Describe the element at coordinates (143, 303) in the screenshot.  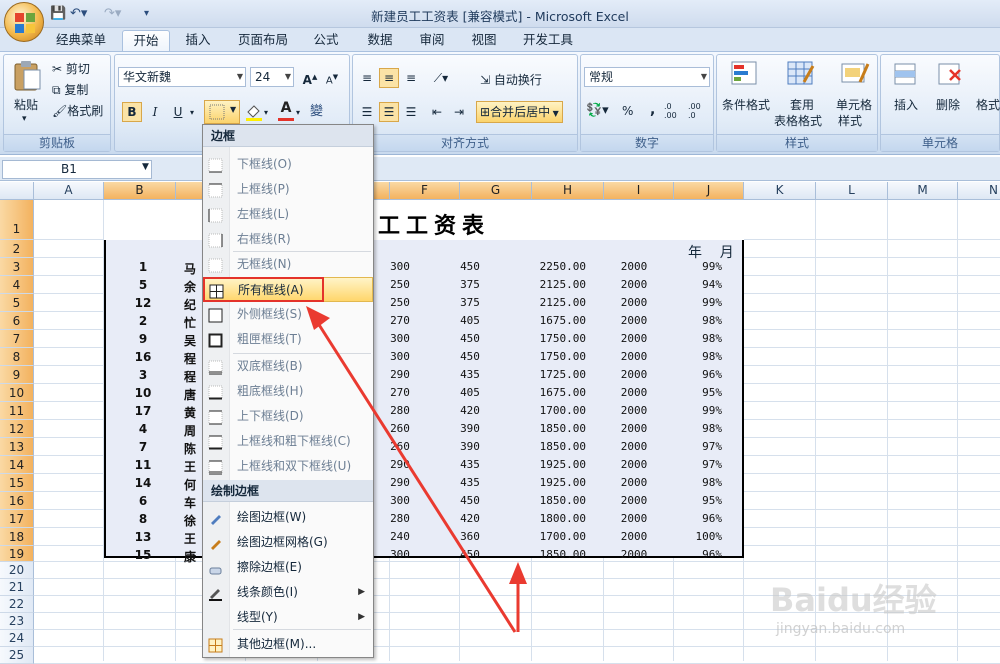
I see `cell-id: 12` at that location.